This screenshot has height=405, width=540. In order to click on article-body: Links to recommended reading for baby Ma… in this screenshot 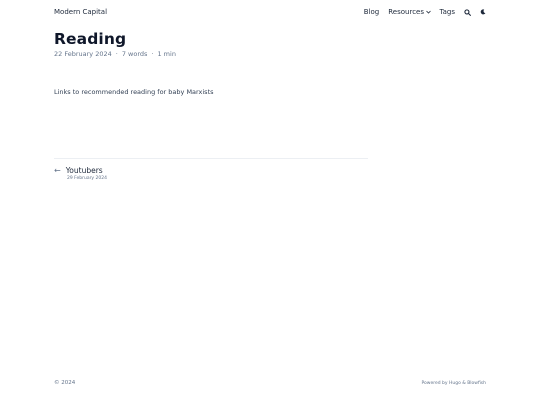, I will do `click(134, 92)`.